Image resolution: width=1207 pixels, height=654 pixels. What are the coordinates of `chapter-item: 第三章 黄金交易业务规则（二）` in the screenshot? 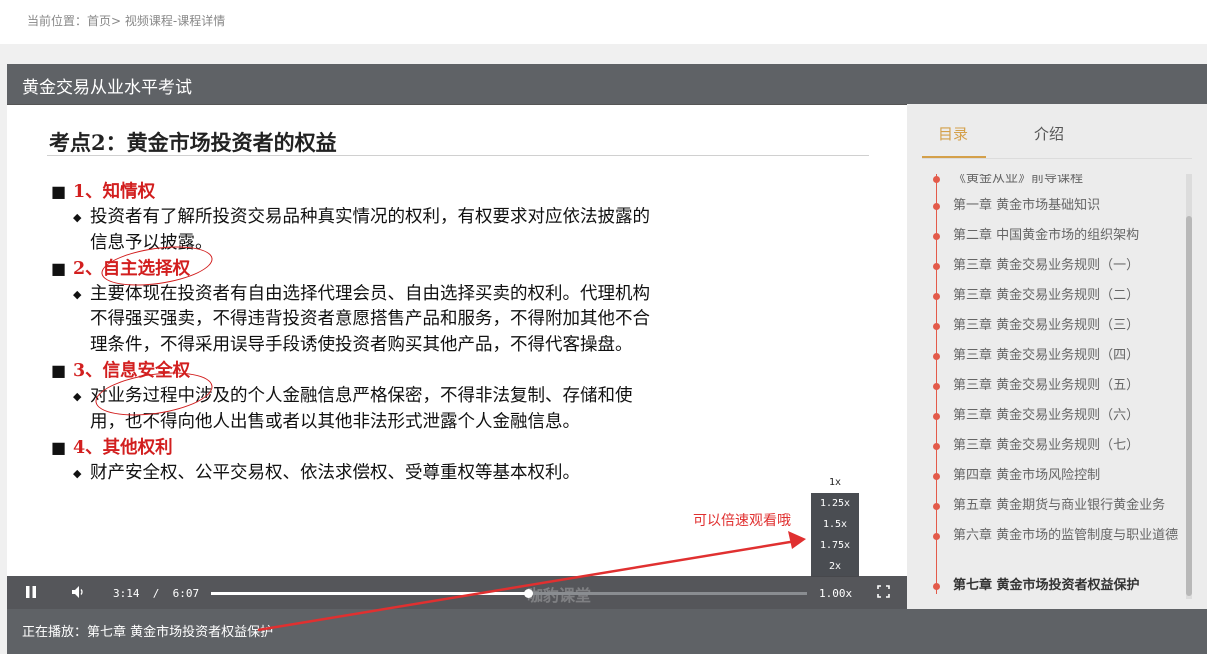 It's located at (1069, 296).